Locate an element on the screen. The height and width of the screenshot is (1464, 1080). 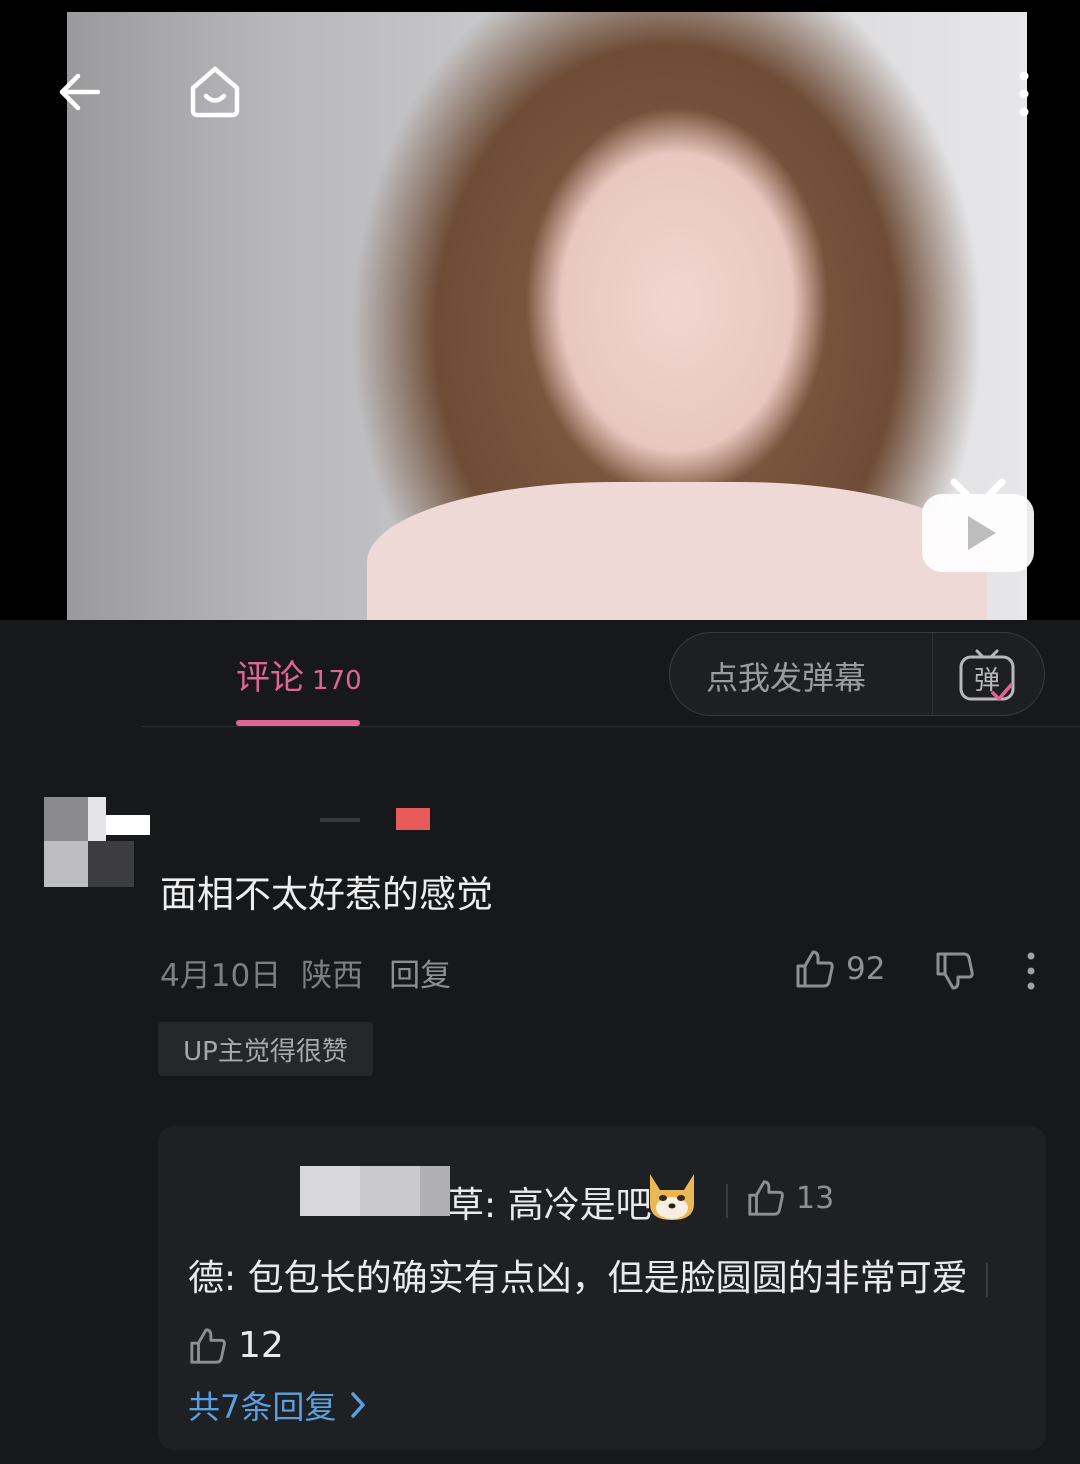
bilibili-play-icon is located at coordinates (978, 525).